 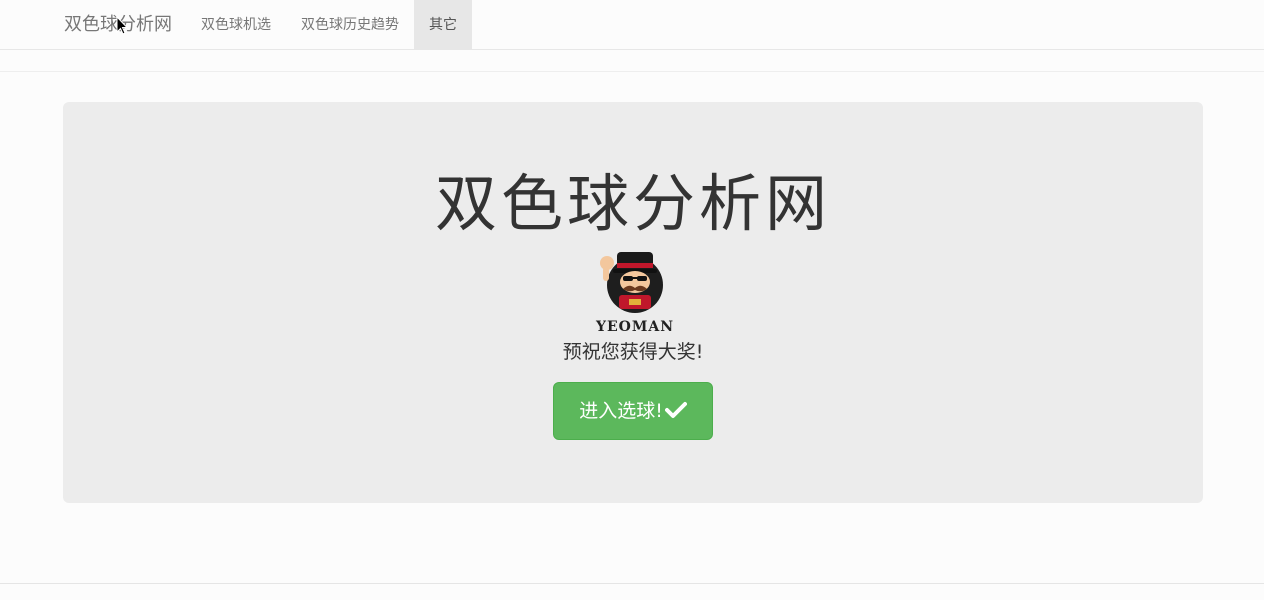 I want to click on divider, so click(x=632, y=71).